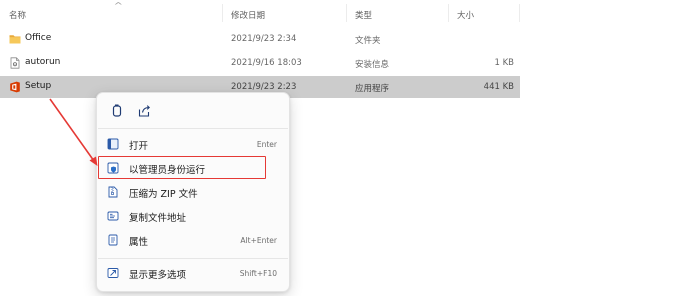 This screenshot has height=296, width=700. I want to click on file-row-autorun: autorun 2021/9/16 18:03 安装信息 1 KB, so click(260, 63).